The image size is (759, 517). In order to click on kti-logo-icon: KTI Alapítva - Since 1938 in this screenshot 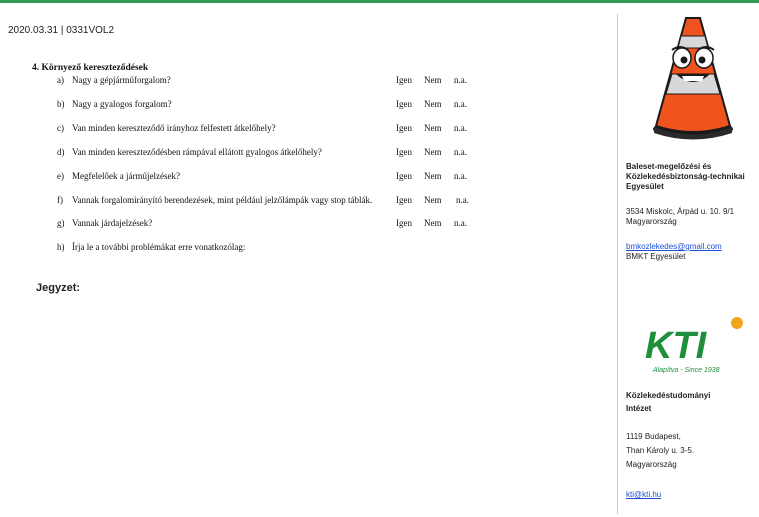, I will do `click(694, 345)`.